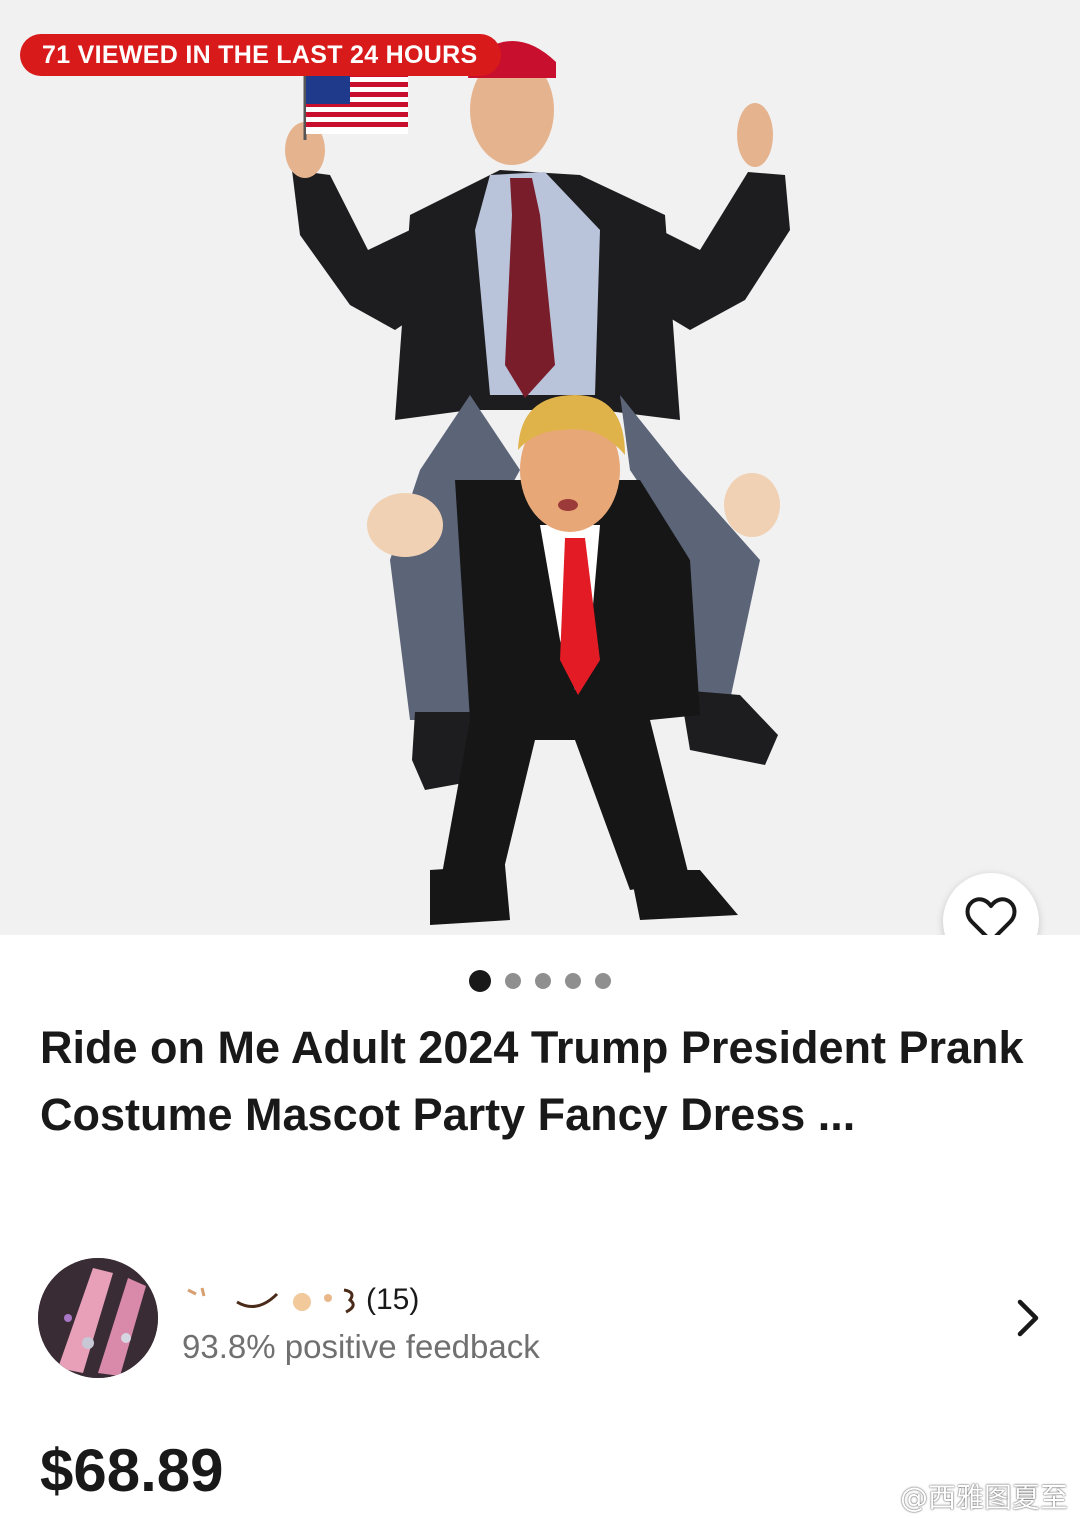  I want to click on seller-positive-feedback: 93.8% positive feedback, so click(361, 1346).